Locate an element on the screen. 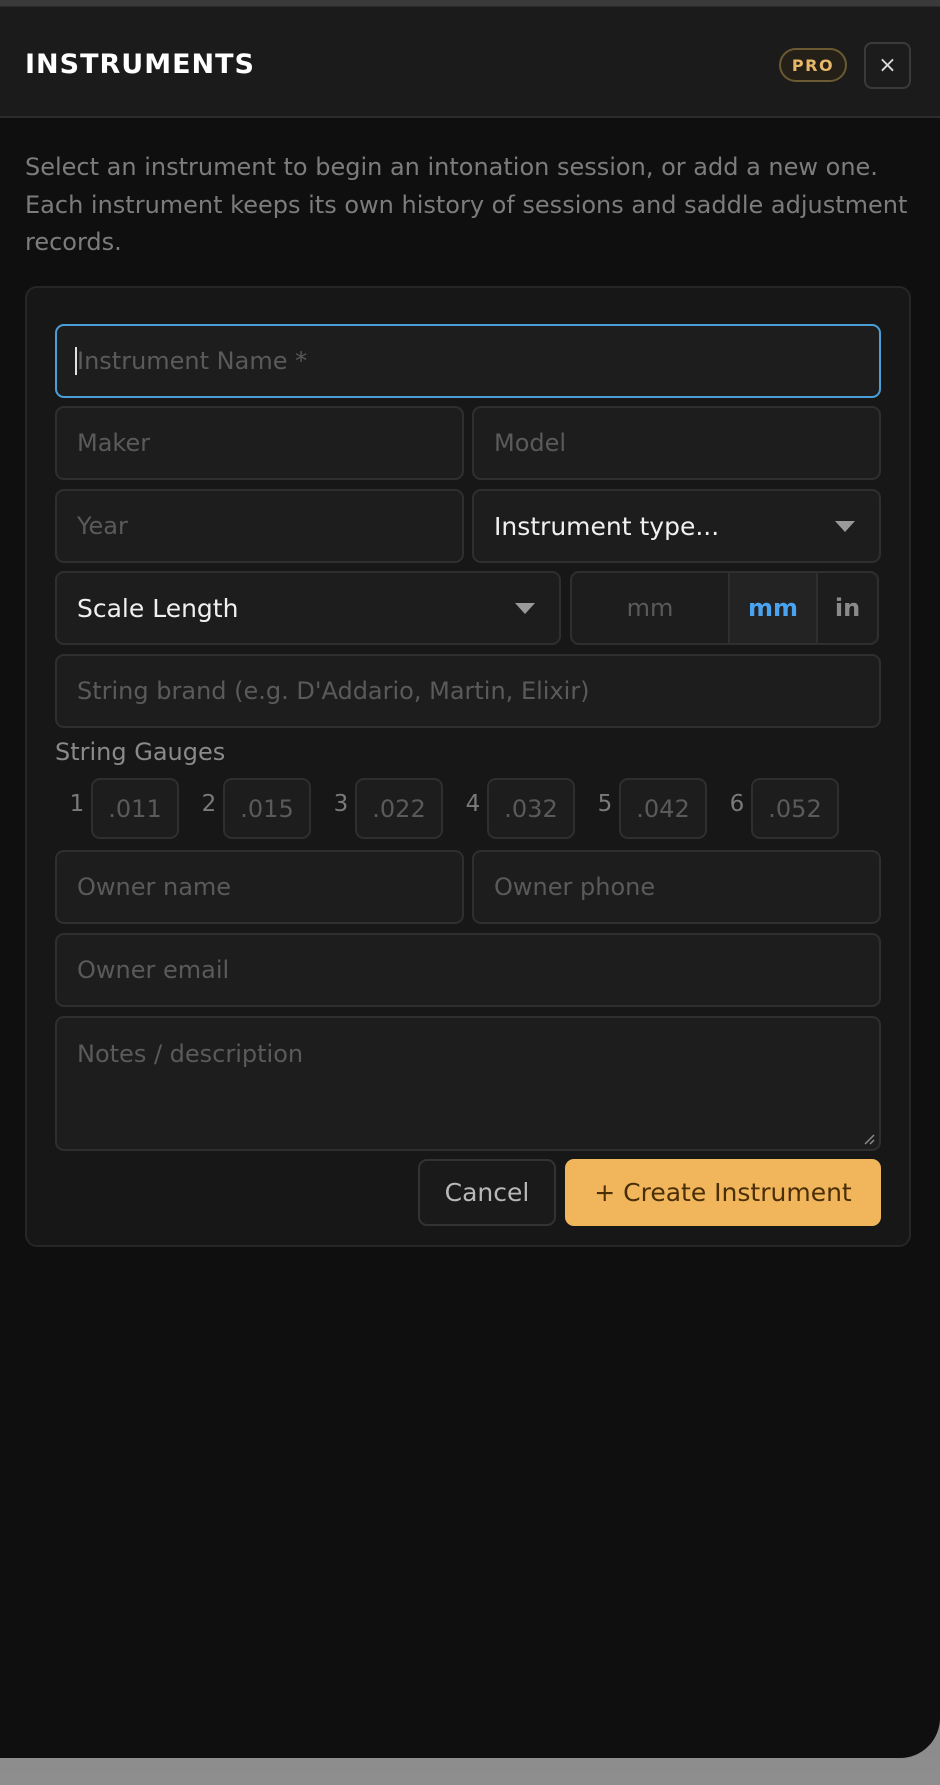 The width and height of the screenshot is (940, 1785). gauge-input-6: .052 is located at coordinates (795, 808).